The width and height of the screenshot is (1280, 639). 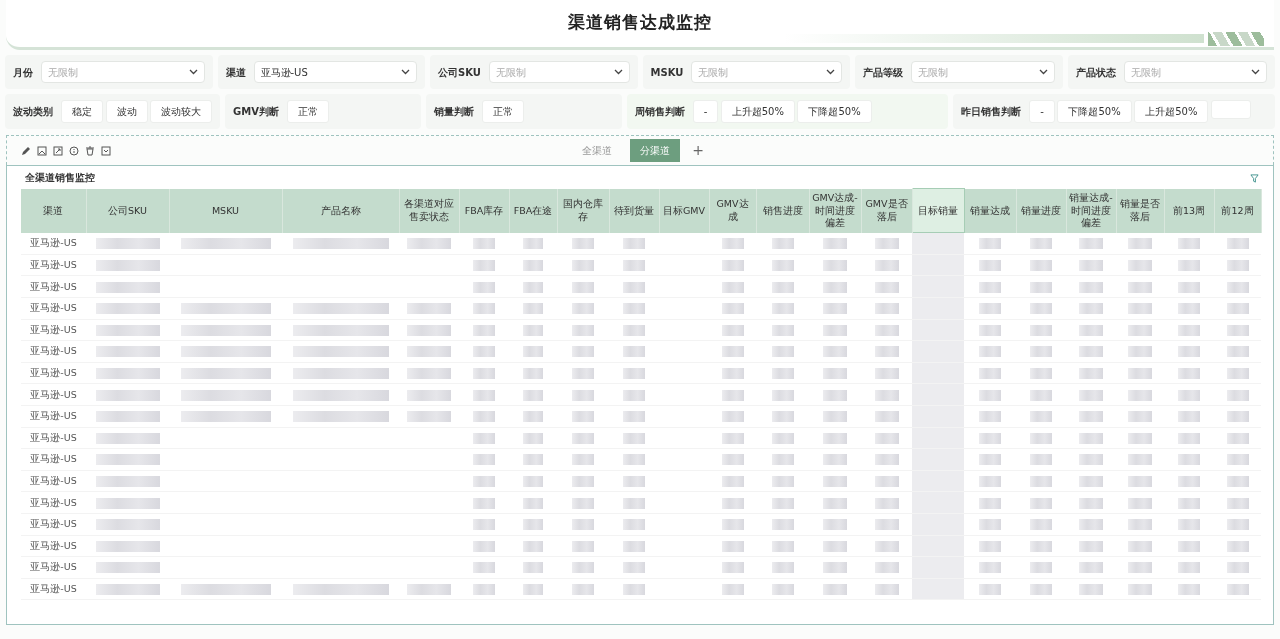 What do you see at coordinates (659, 112) in the screenshot?
I see `filter-label: 周销售判断` at bounding box center [659, 112].